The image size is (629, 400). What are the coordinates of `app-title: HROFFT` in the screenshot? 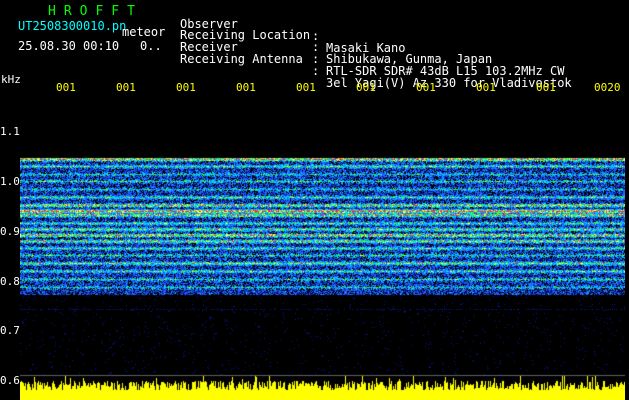 It's located at (95, 11).